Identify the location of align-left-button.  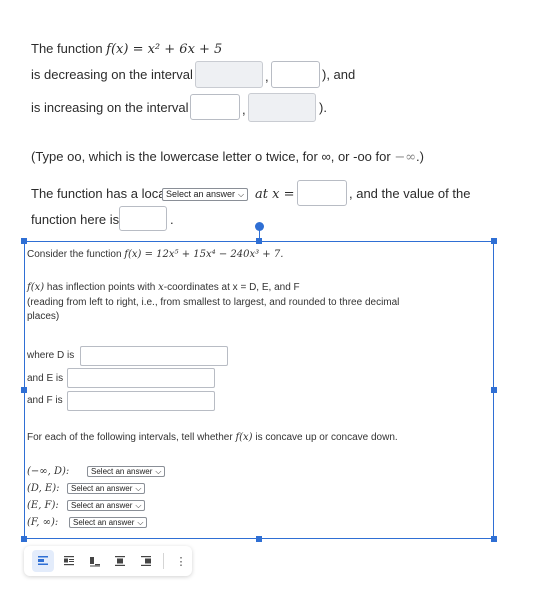
(43, 561).